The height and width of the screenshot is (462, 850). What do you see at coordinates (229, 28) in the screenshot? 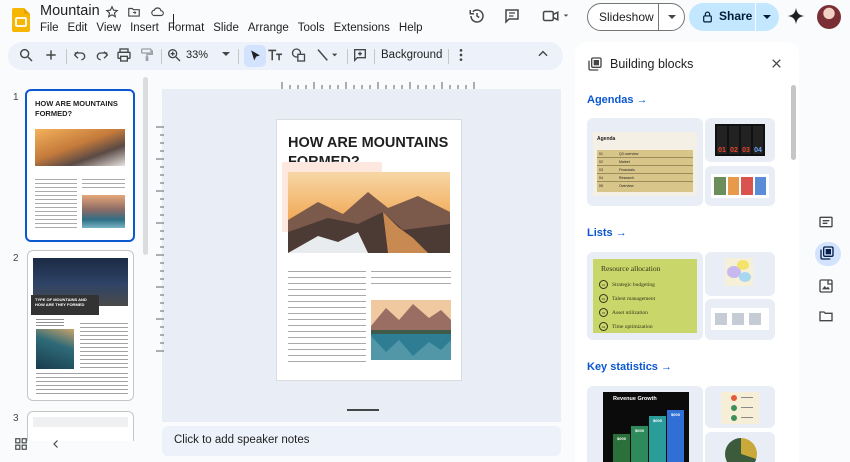
I see `menu-slide: Slide` at bounding box center [229, 28].